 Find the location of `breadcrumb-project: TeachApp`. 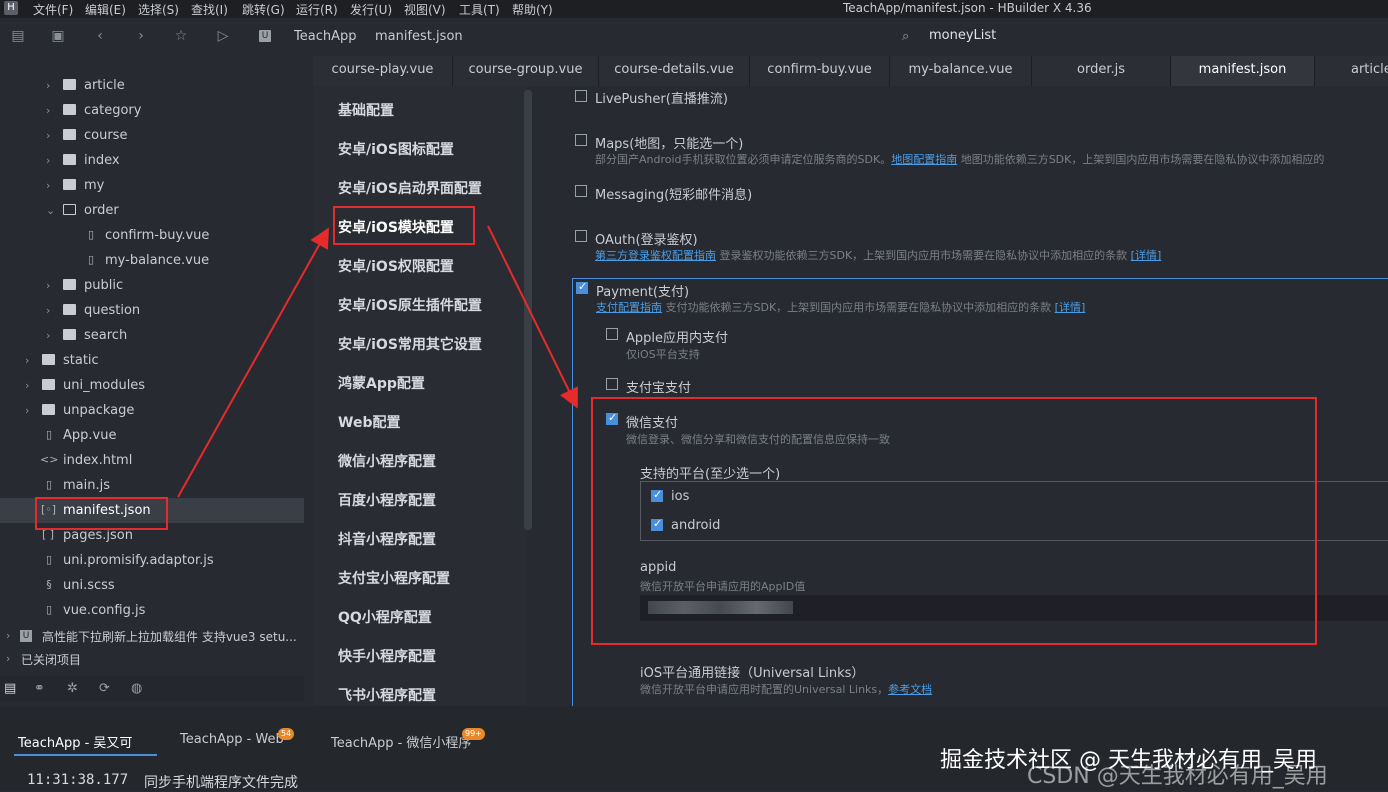

breadcrumb-project: TeachApp is located at coordinates (325, 36).